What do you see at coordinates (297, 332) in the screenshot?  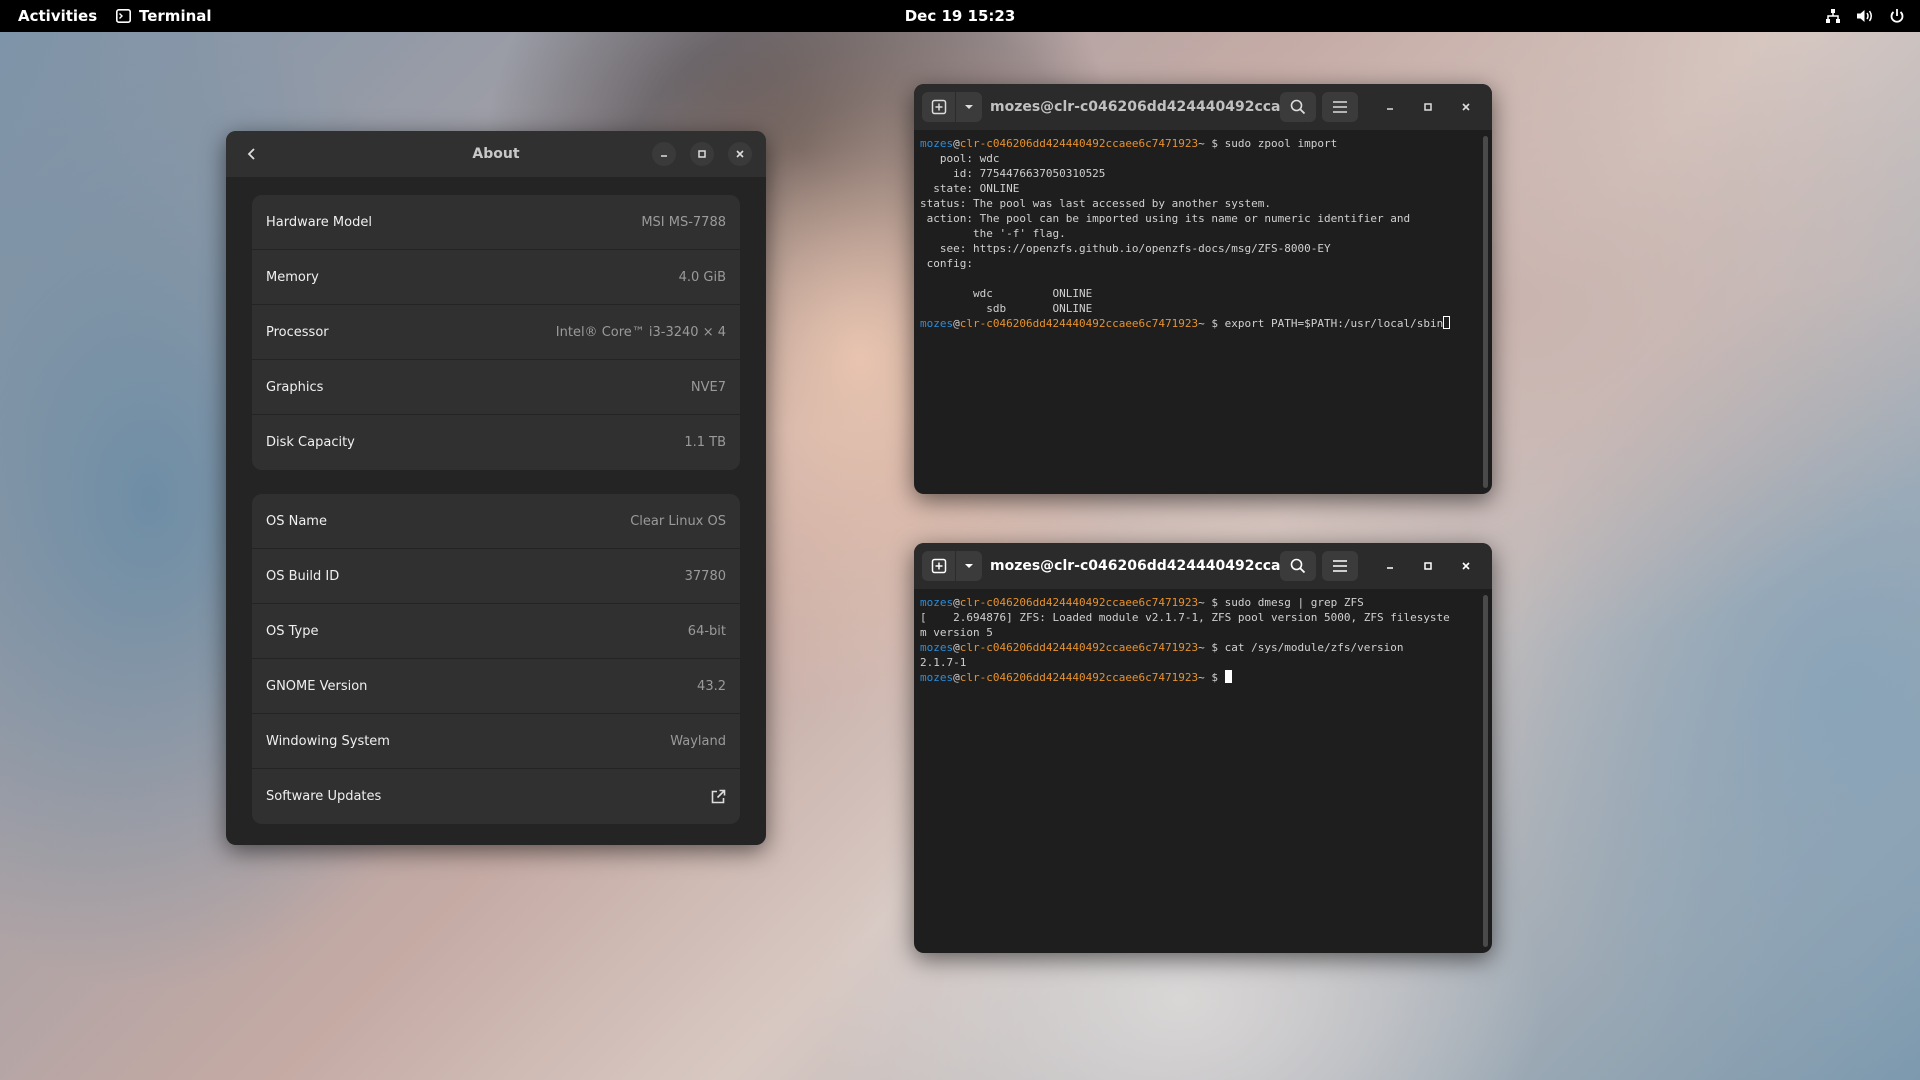 I see `row-label: Processor` at bounding box center [297, 332].